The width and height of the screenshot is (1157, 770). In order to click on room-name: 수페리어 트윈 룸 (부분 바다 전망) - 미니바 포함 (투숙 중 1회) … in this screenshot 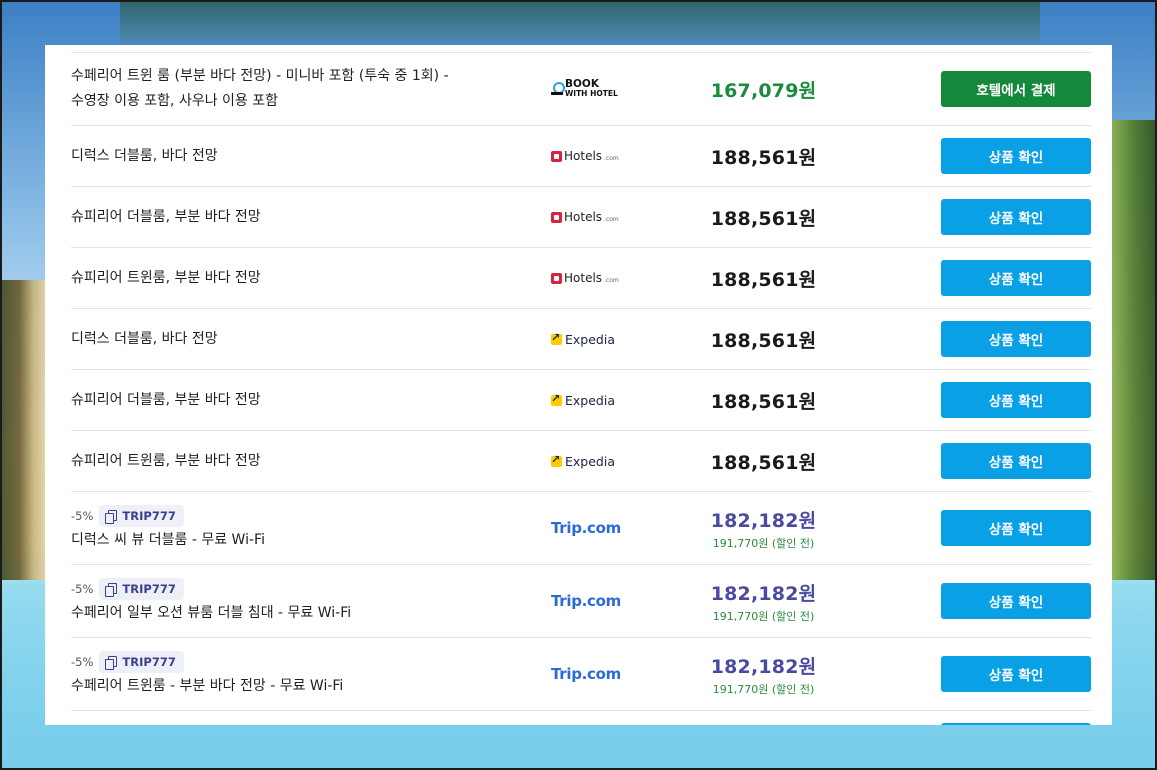, I will do `click(306, 89)`.